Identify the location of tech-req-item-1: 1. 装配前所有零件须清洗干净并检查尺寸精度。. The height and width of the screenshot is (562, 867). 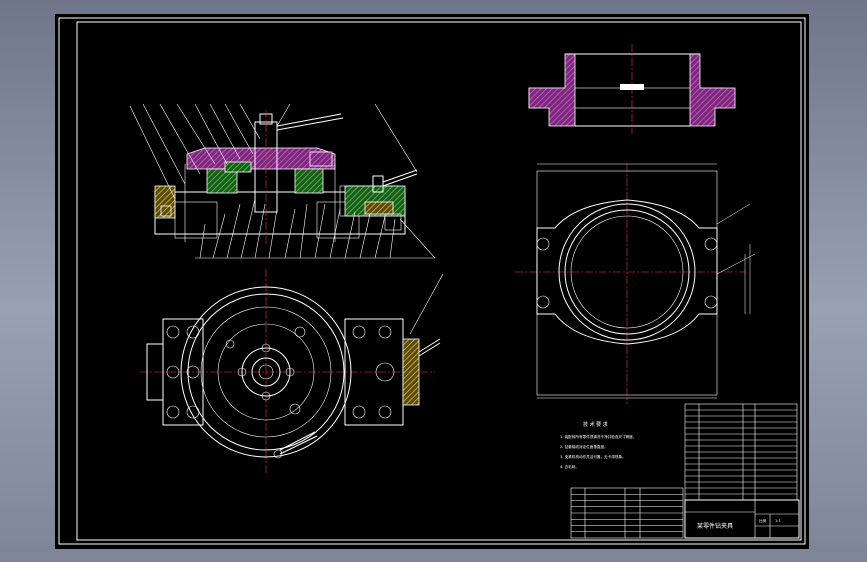
(598, 436).